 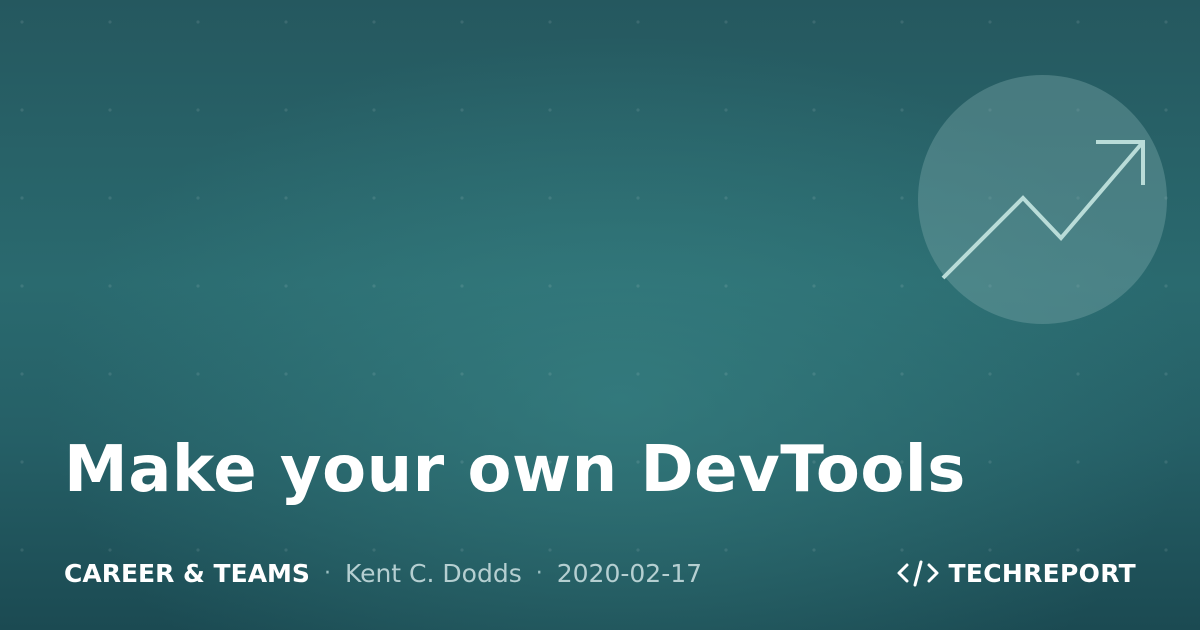 I want to click on code-brackets-icon, so click(x=917, y=573).